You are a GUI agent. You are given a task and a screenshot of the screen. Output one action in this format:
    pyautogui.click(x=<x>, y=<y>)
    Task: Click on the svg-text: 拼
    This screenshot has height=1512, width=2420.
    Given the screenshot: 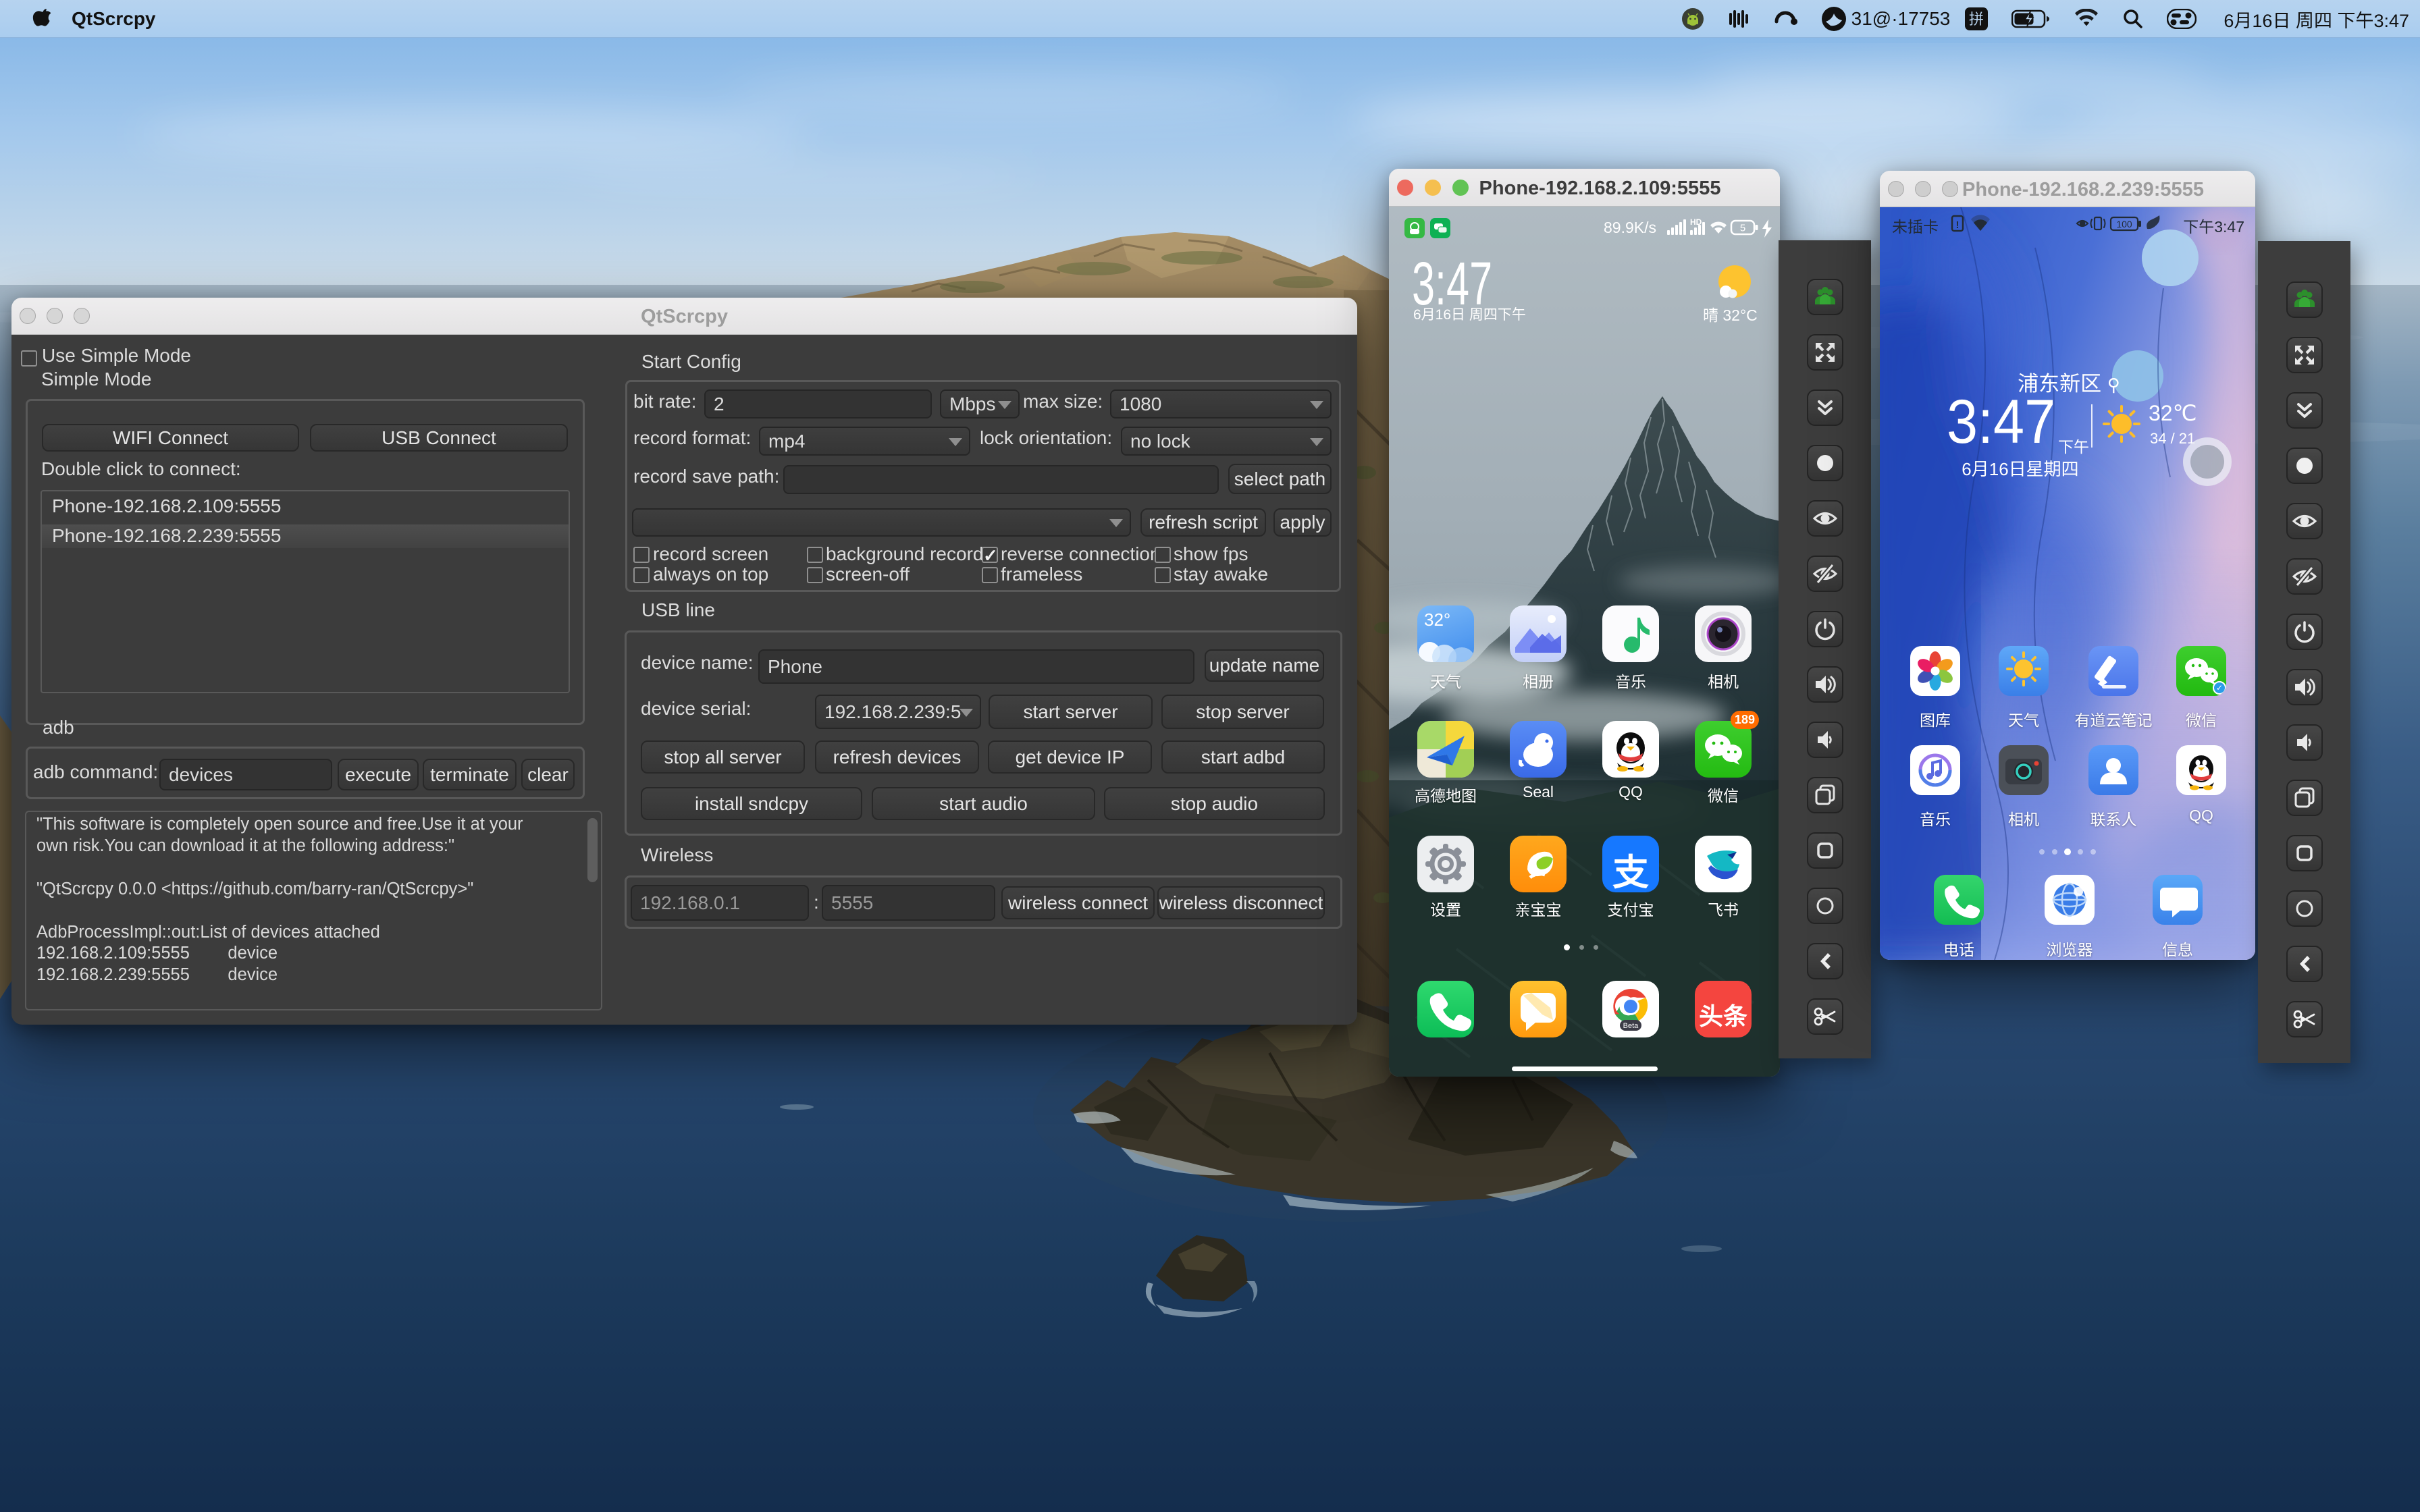 What is the action you would take?
    pyautogui.click(x=1976, y=19)
    